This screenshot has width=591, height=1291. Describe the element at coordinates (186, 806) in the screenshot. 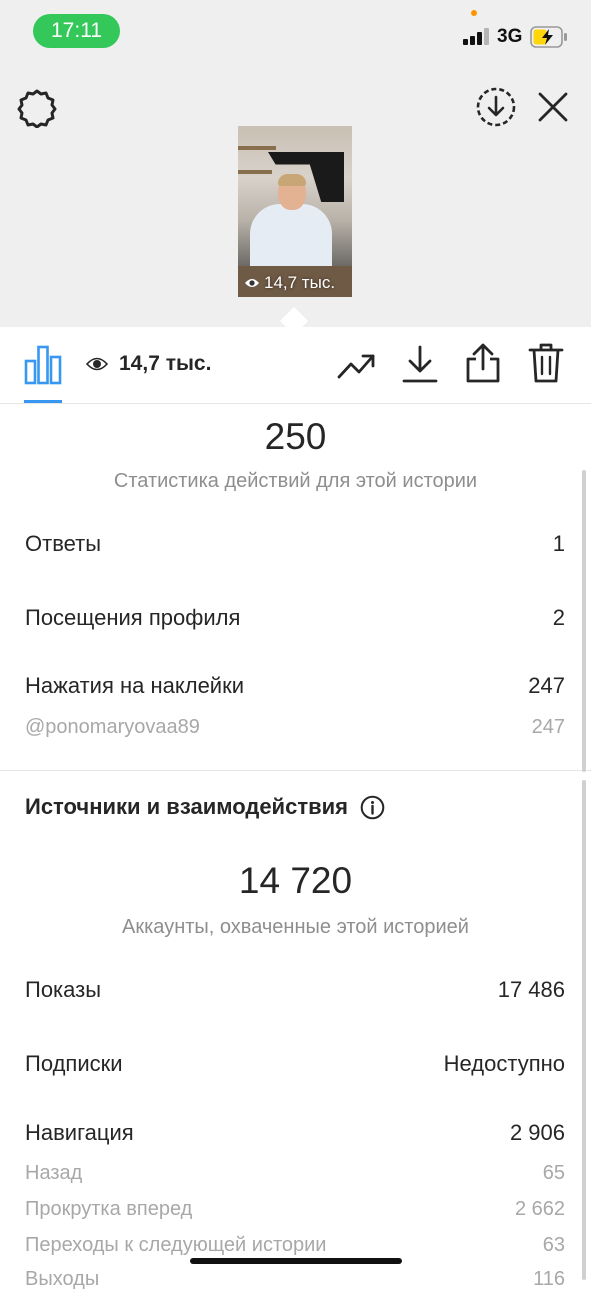

I see `discovery-title-text: Источники и взаимодействия` at that location.